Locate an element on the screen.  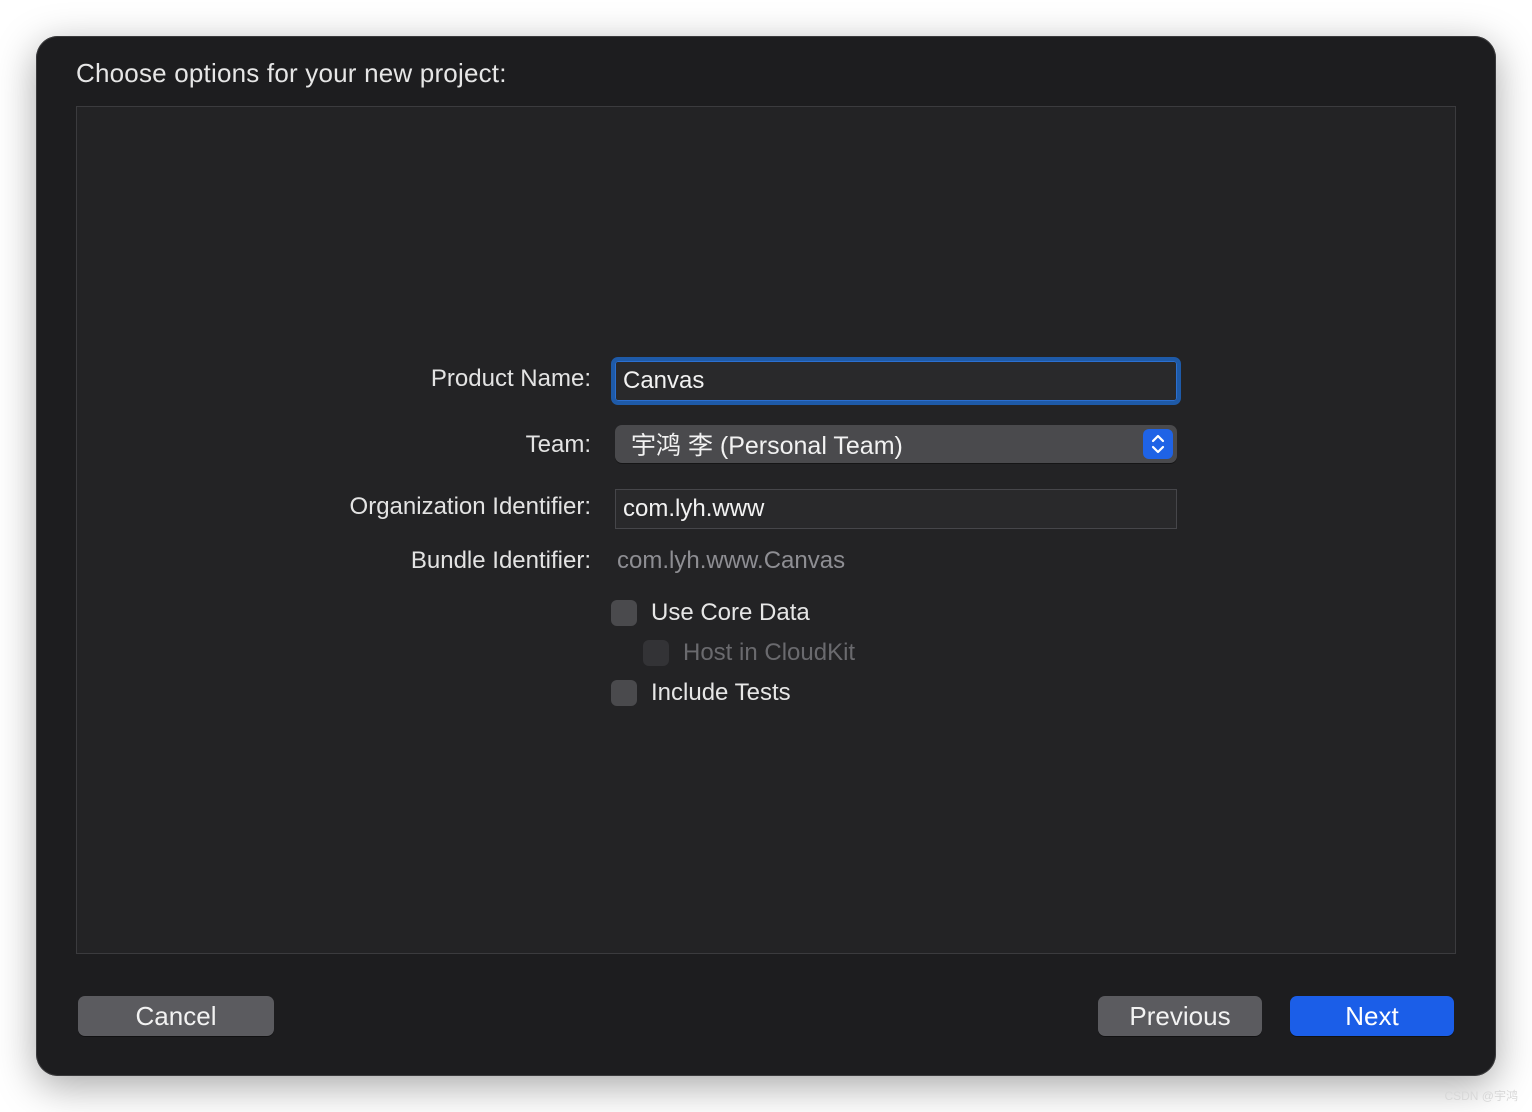
sheet-title: Choose options for your new project: is located at coordinates (291, 73).